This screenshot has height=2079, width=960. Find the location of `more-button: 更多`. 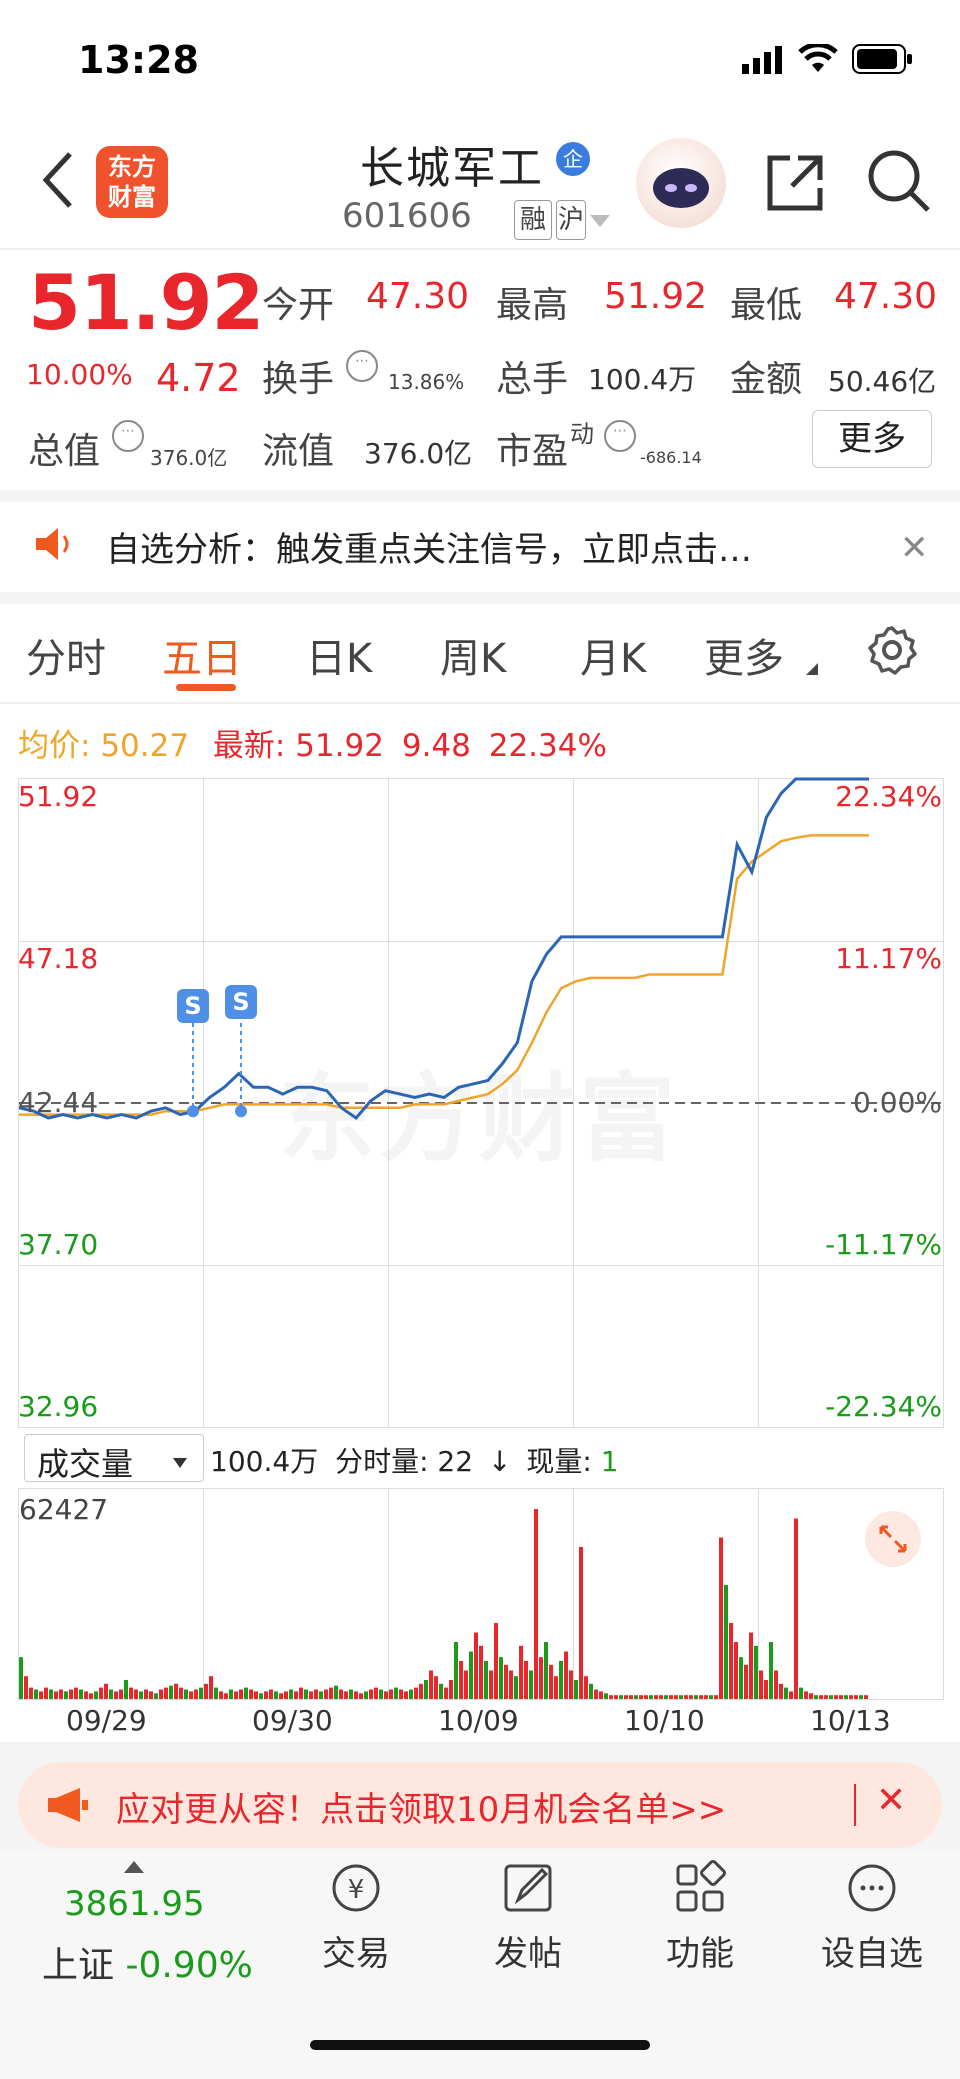

more-button: 更多 is located at coordinates (872, 439).